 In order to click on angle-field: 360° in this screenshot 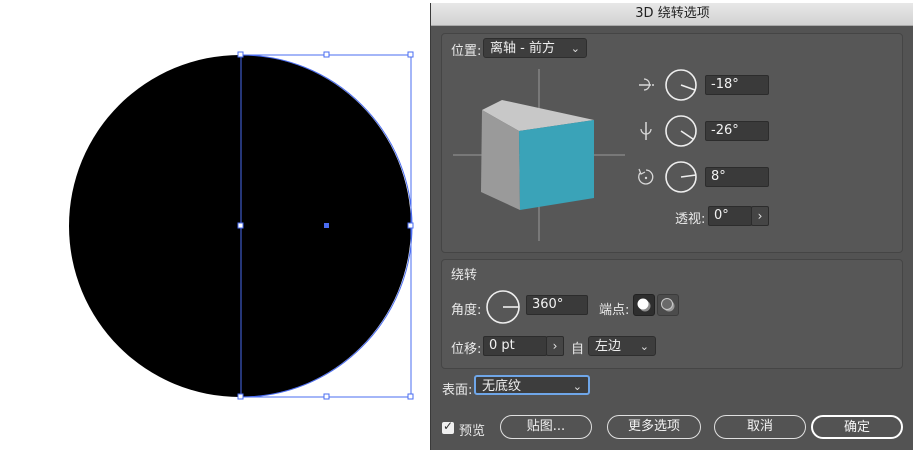, I will do `click(557, 305)`.